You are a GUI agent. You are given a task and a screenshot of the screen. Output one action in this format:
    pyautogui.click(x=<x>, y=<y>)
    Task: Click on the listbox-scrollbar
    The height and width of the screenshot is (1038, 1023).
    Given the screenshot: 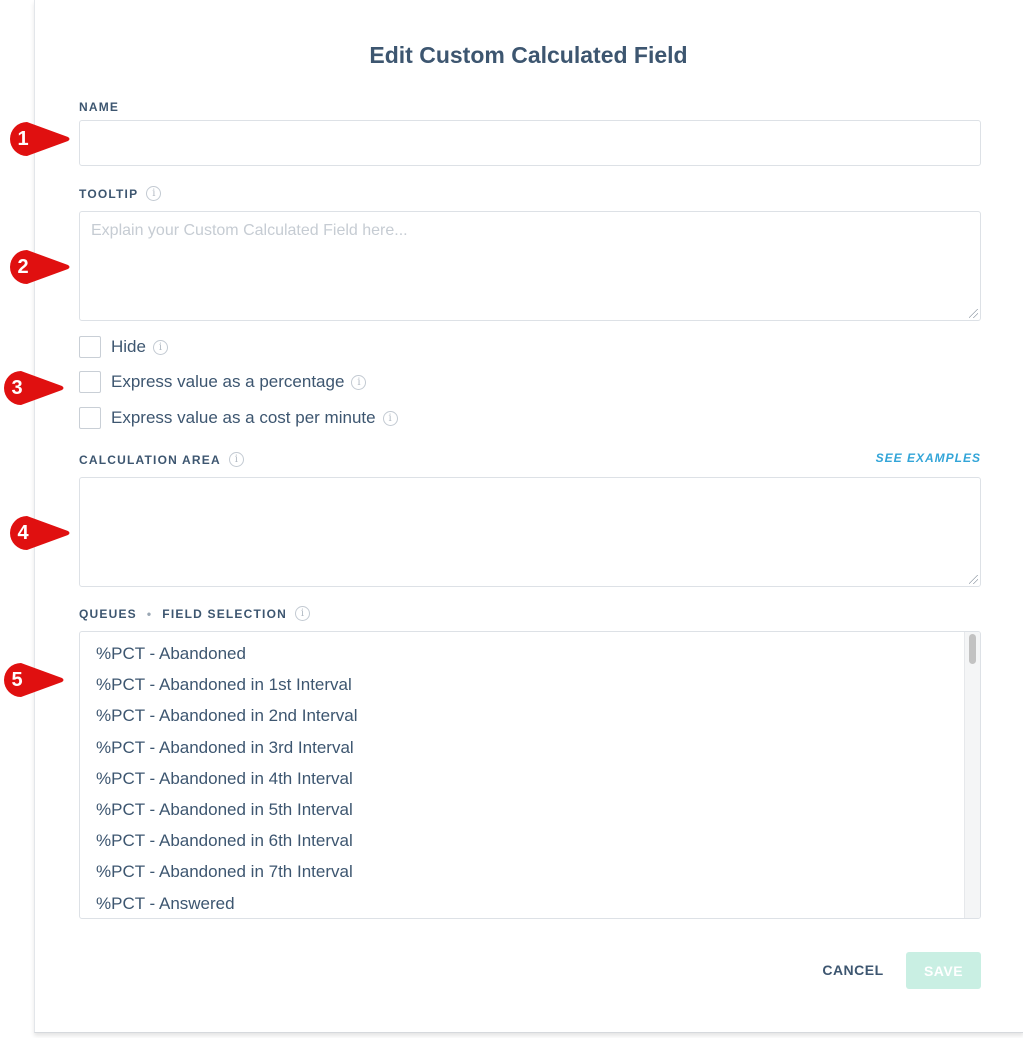 What is the action you would take?
    pyautogui.click(x=972, y=775)
    